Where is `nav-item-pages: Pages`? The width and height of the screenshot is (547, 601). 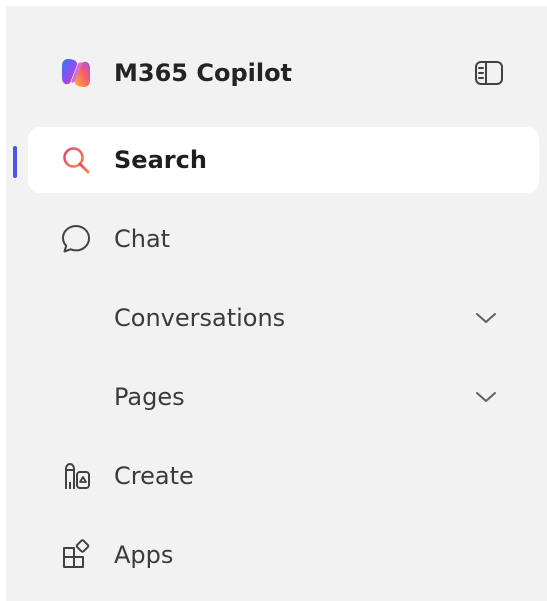 nav-item-pages: Pages is located at coordinates (283, 397).